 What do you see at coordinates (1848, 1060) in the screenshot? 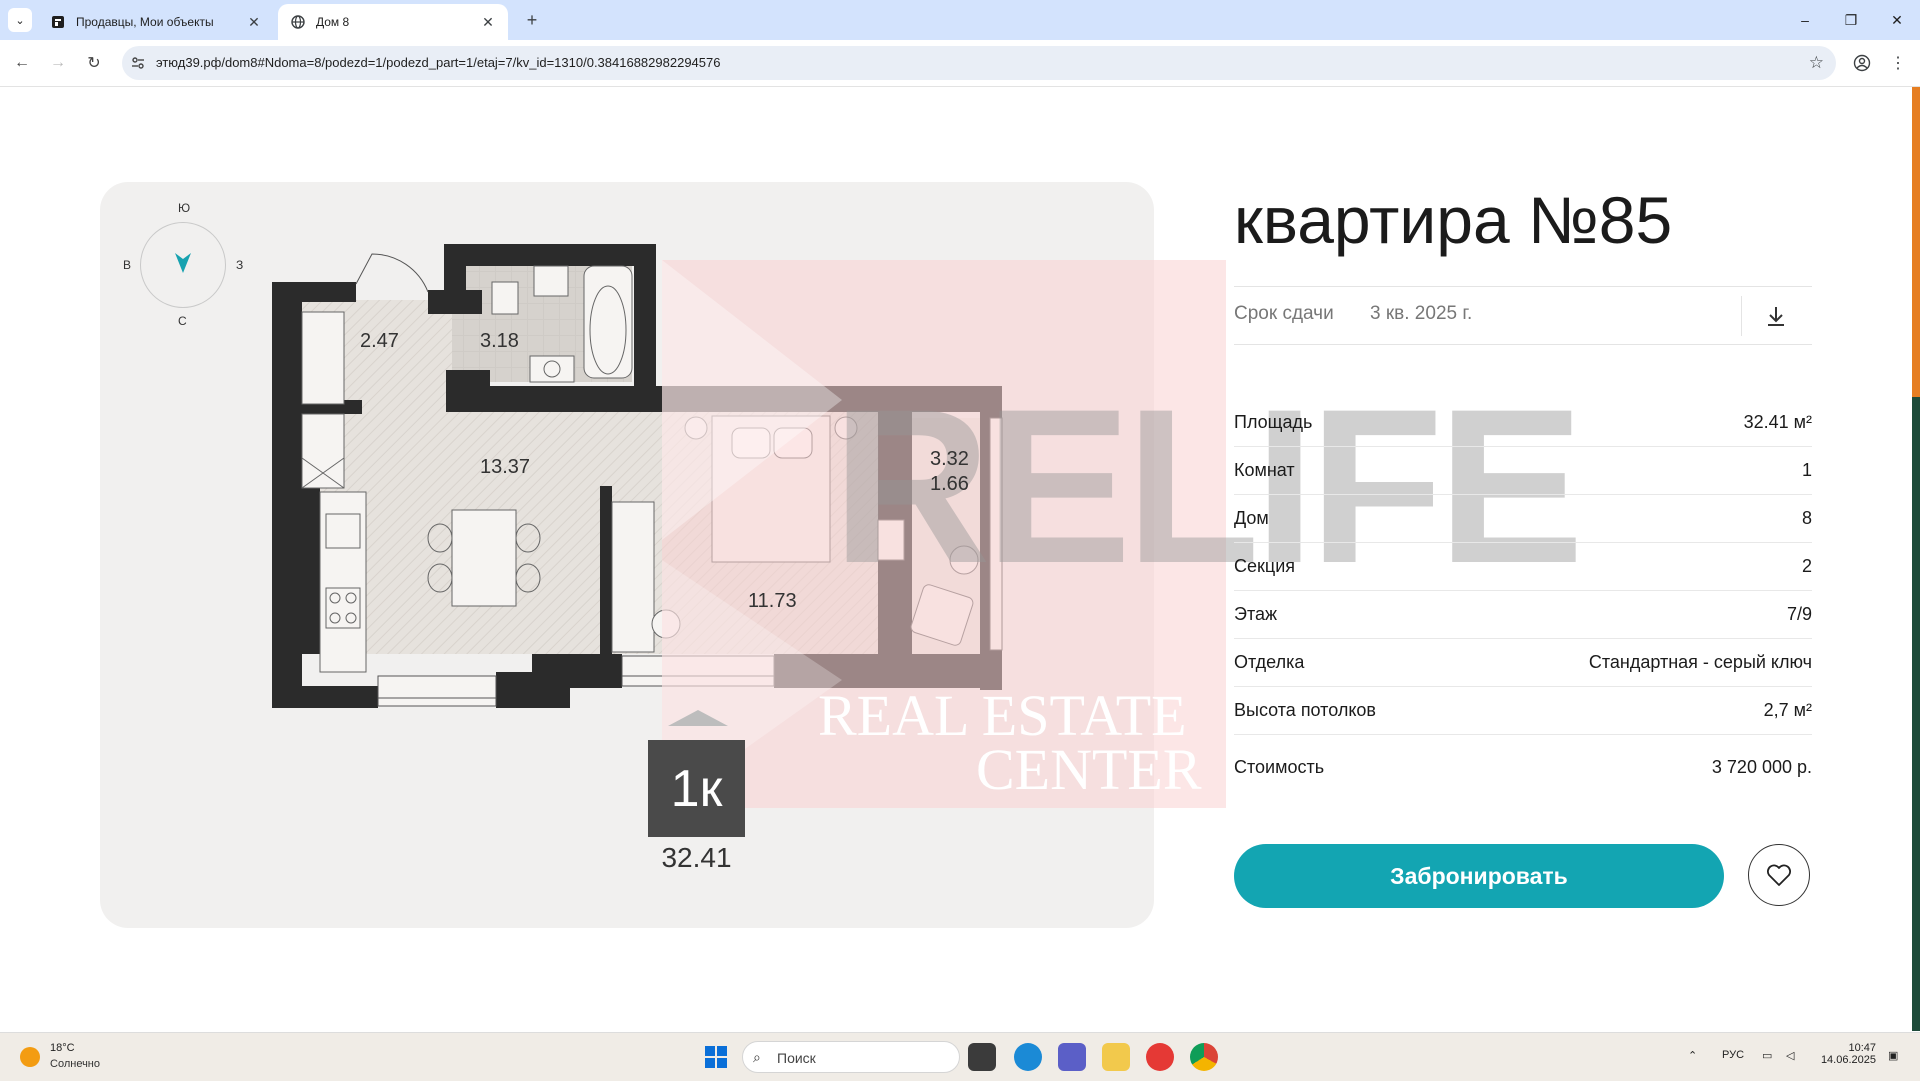
I see `clock-date: 14.06.2025` at bounding box center [1848, 1060].